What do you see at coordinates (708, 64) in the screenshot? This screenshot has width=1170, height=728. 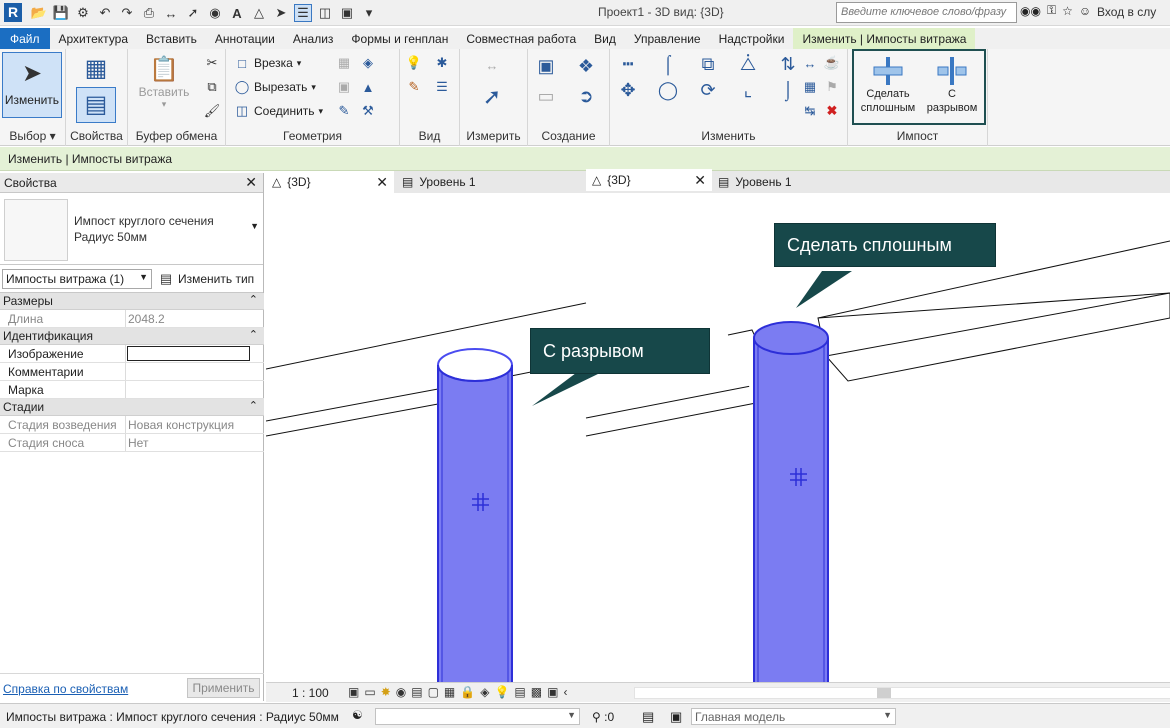 I see `mirror-axis-icon: ⧉` at bounding box center [708, 64].